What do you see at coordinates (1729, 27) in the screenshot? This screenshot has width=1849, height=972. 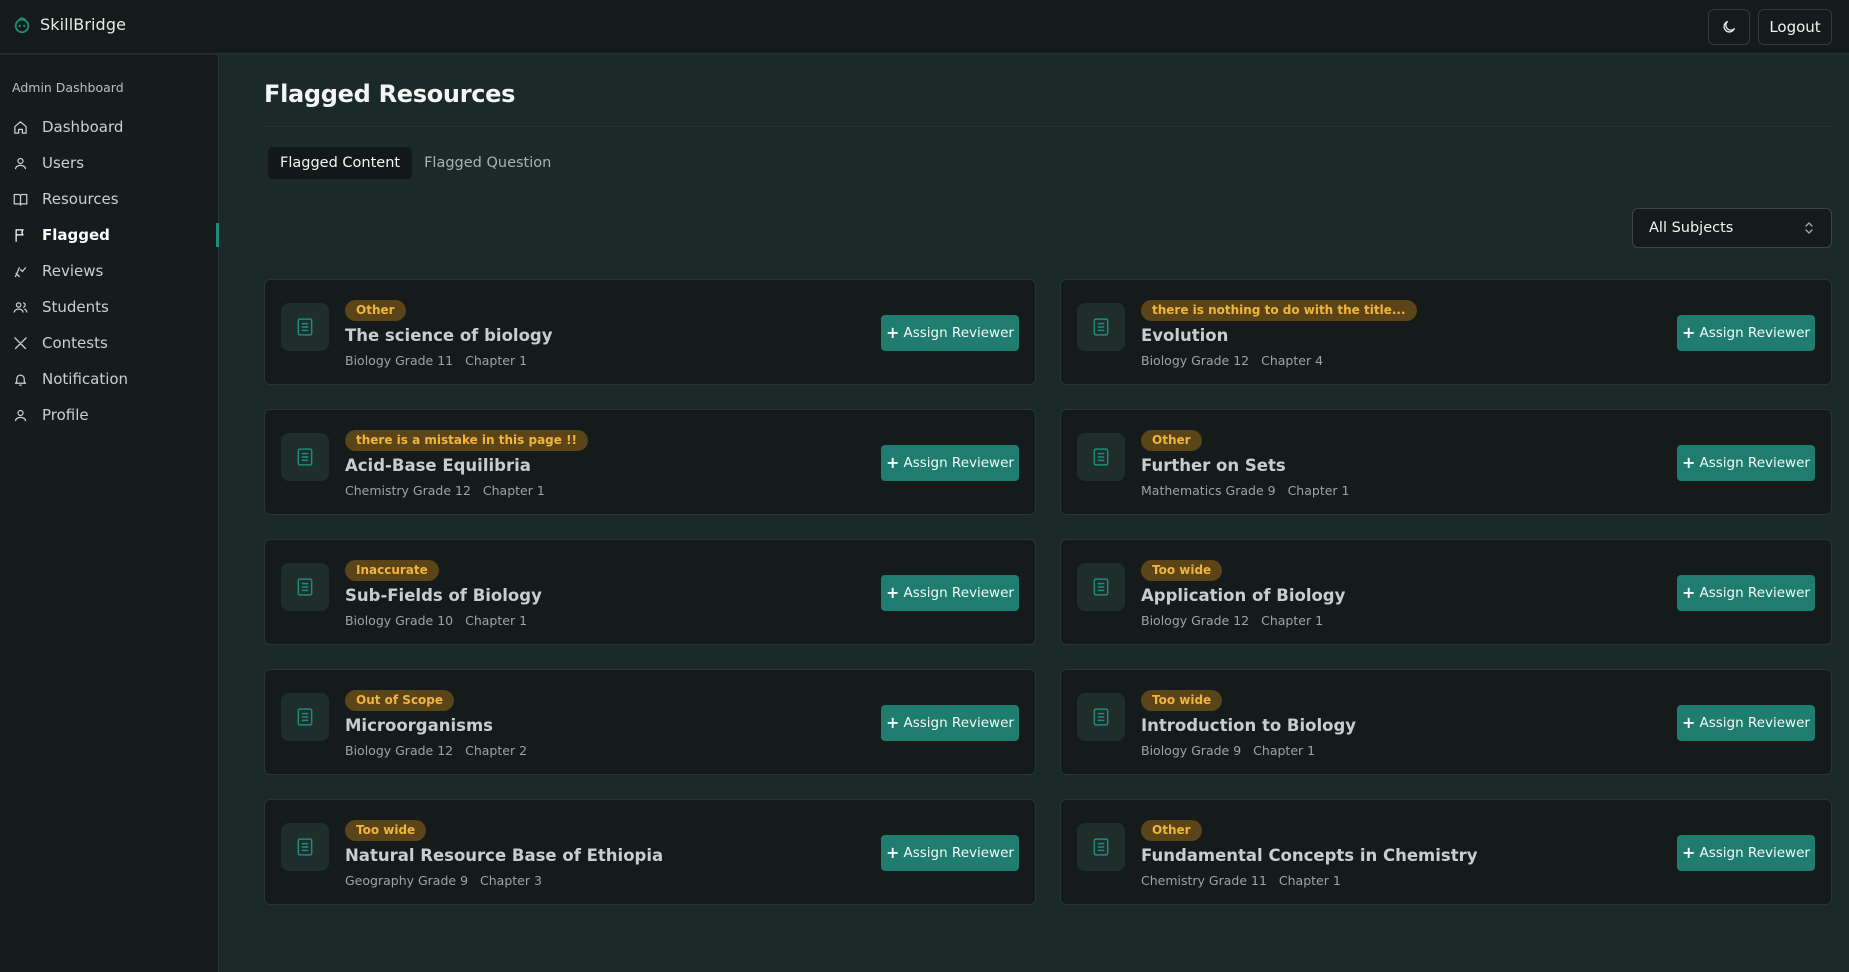 I see `theme-toggle-button` at bounding box center [1729, 27].